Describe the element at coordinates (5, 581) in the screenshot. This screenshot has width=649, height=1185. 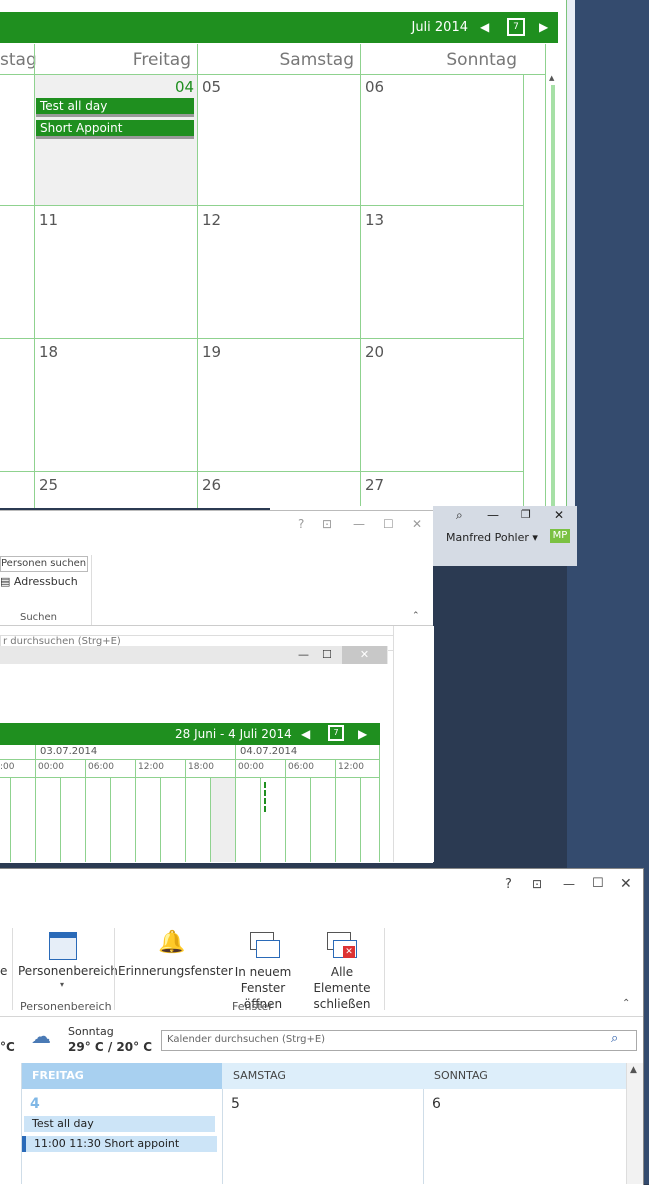
I see `address-book-icon: ▤` at that location.